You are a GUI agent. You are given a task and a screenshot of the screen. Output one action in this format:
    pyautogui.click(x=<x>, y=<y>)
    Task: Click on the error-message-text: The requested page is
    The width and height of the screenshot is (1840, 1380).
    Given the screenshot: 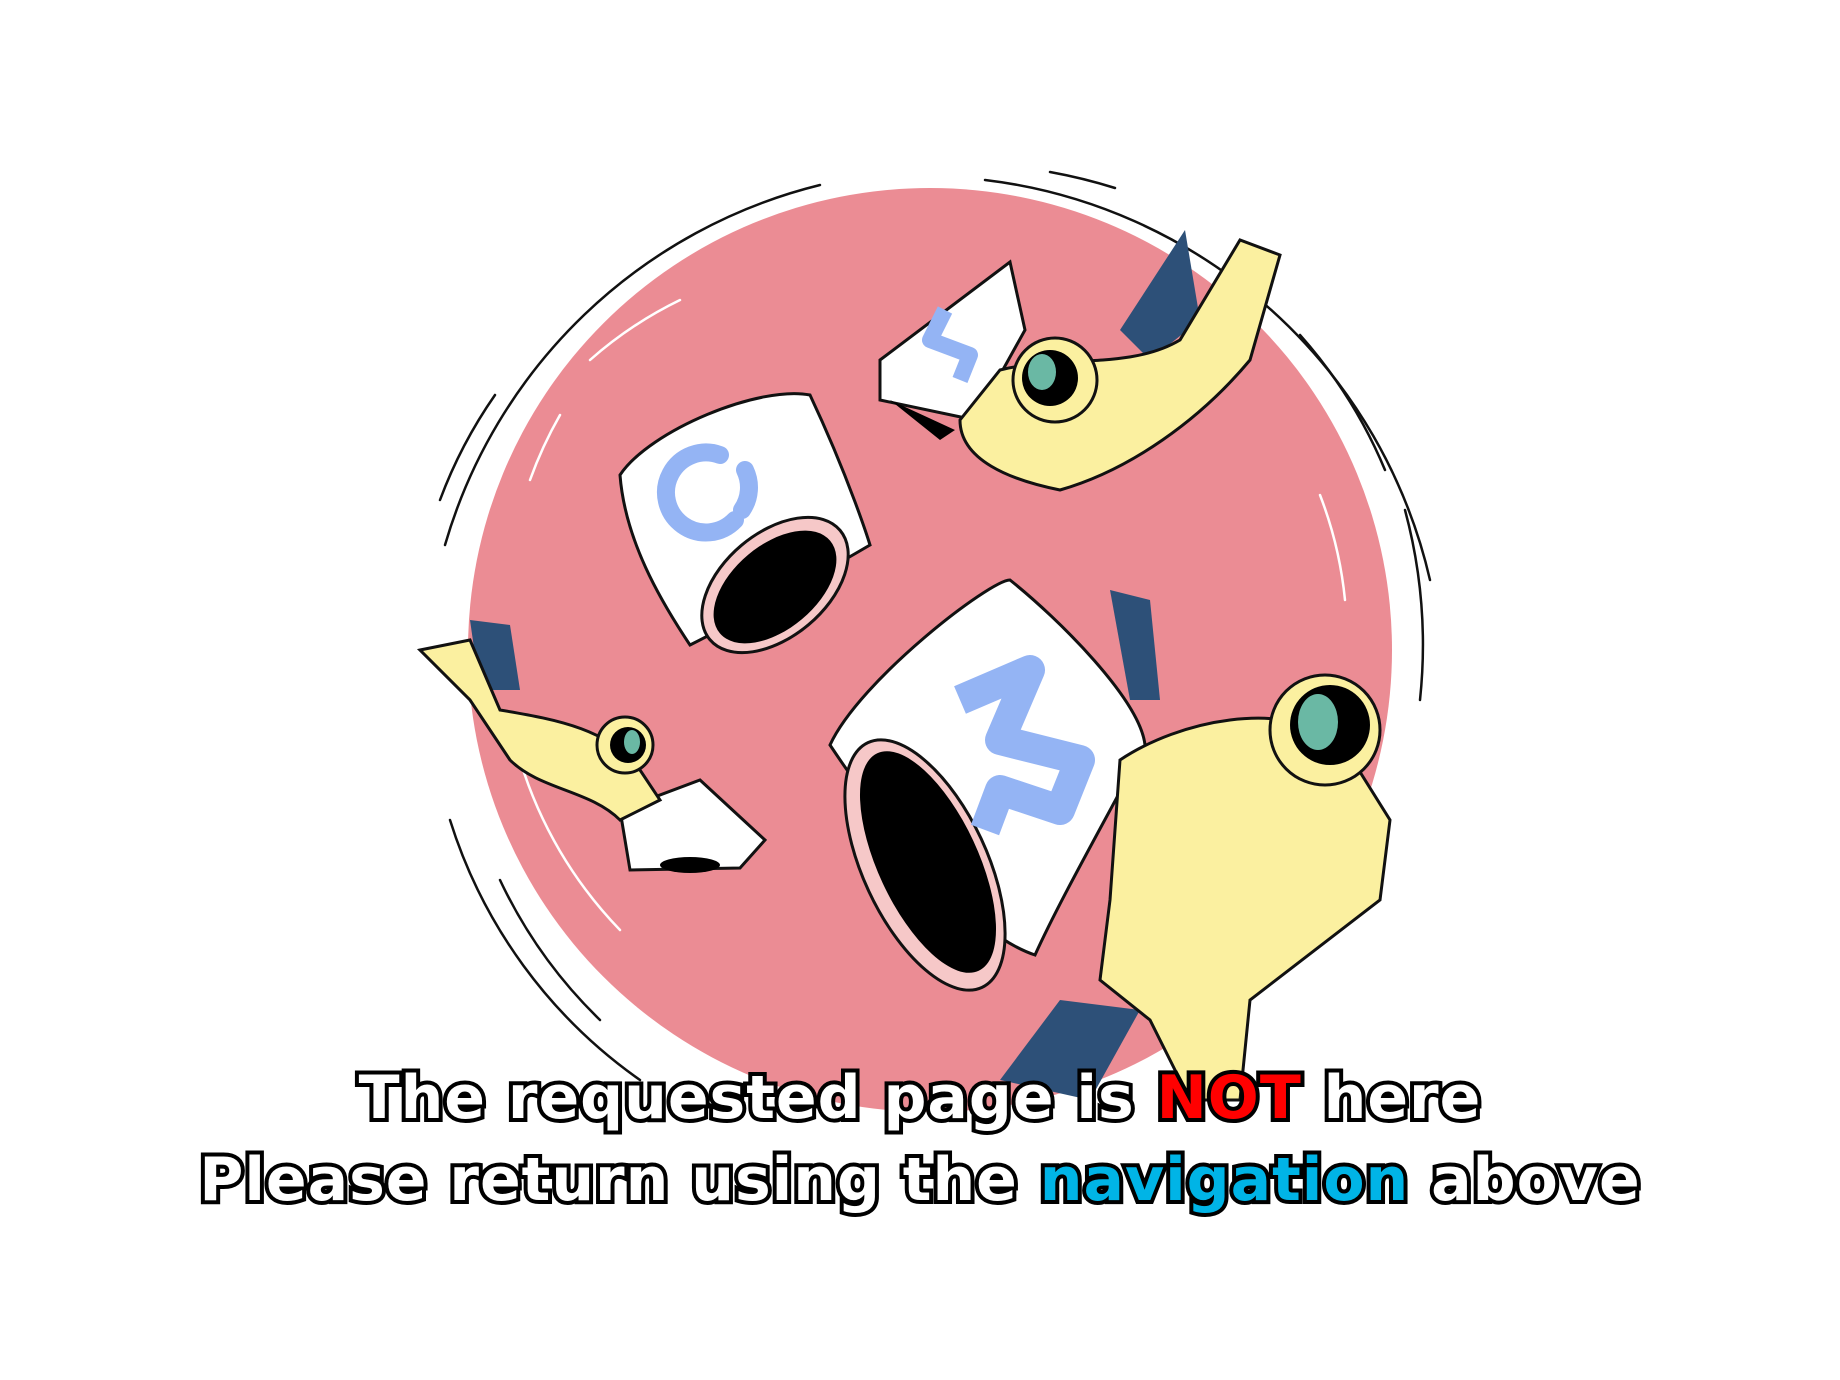 What is the action you would take?
    pyautogui.click(x=746, y=1098)
    